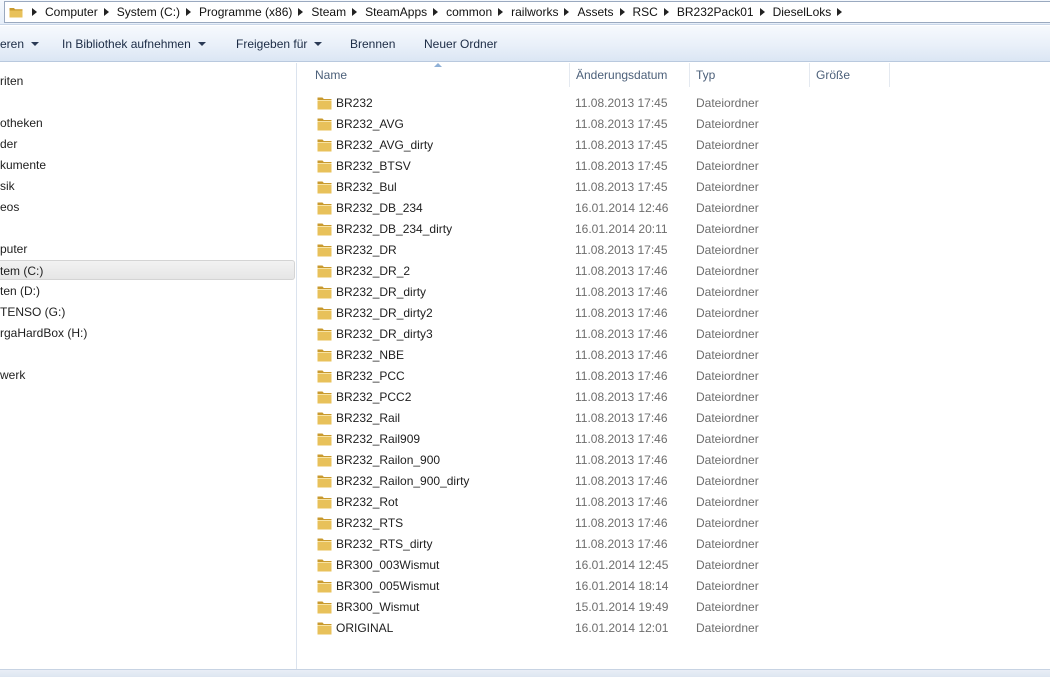 The height and width of the screenshot is (677, 1050). Describe the element at coordinates (802, 12) in the screenshot. I see `breadcrumb-item: DieselLoks` at that location.